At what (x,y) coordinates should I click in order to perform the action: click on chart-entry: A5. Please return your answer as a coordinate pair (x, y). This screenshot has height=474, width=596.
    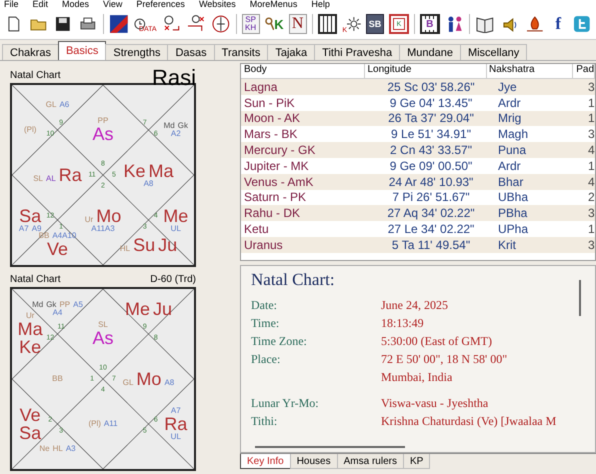
    Looking at the image, I should click on (78, 304).